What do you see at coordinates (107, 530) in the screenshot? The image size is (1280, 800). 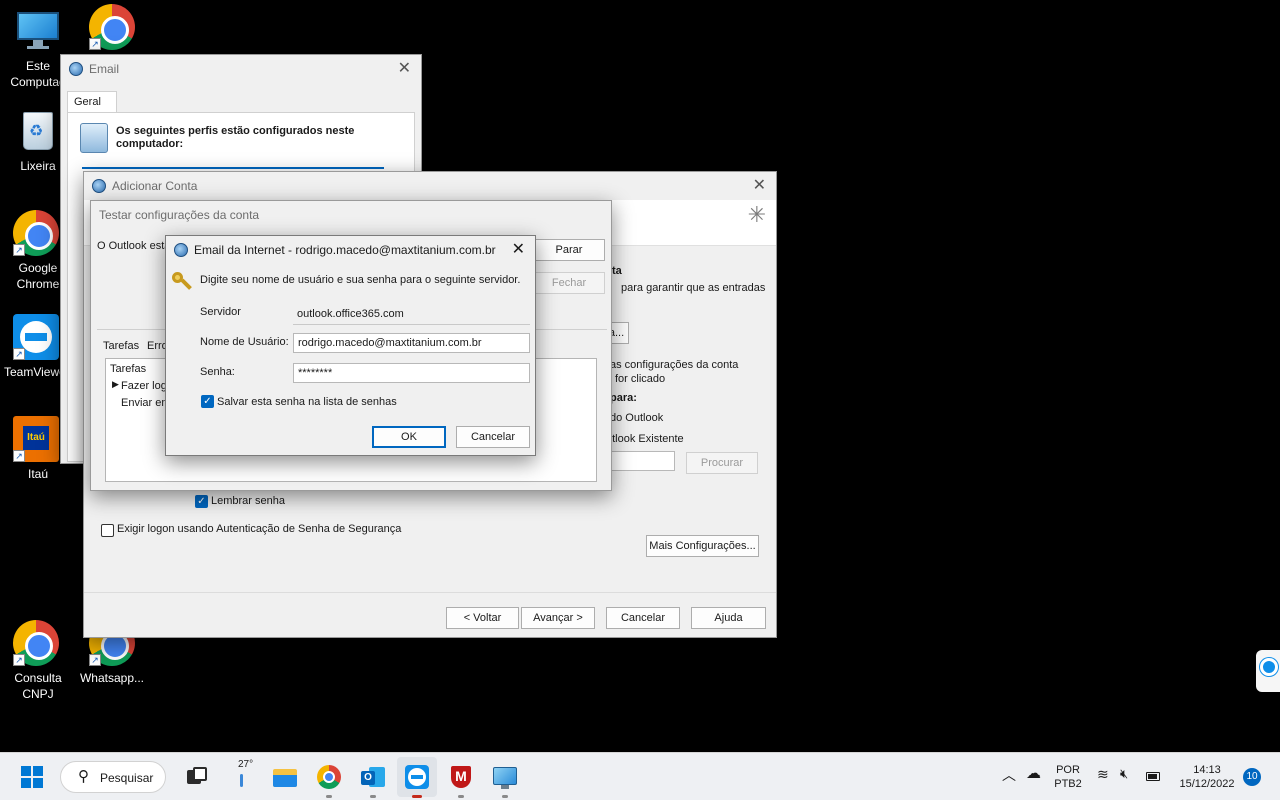 I see `require-spa-checkbox` at bounding box center [107, 530].